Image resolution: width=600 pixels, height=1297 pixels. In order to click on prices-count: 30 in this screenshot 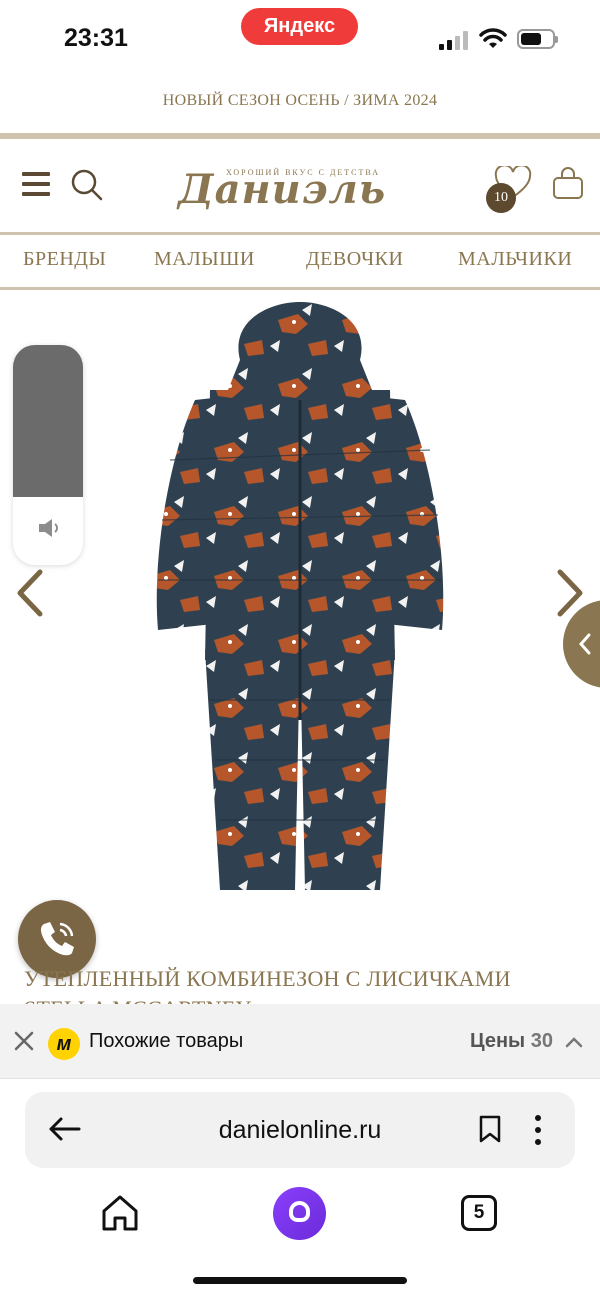, I will do `click(541, 1041)`.